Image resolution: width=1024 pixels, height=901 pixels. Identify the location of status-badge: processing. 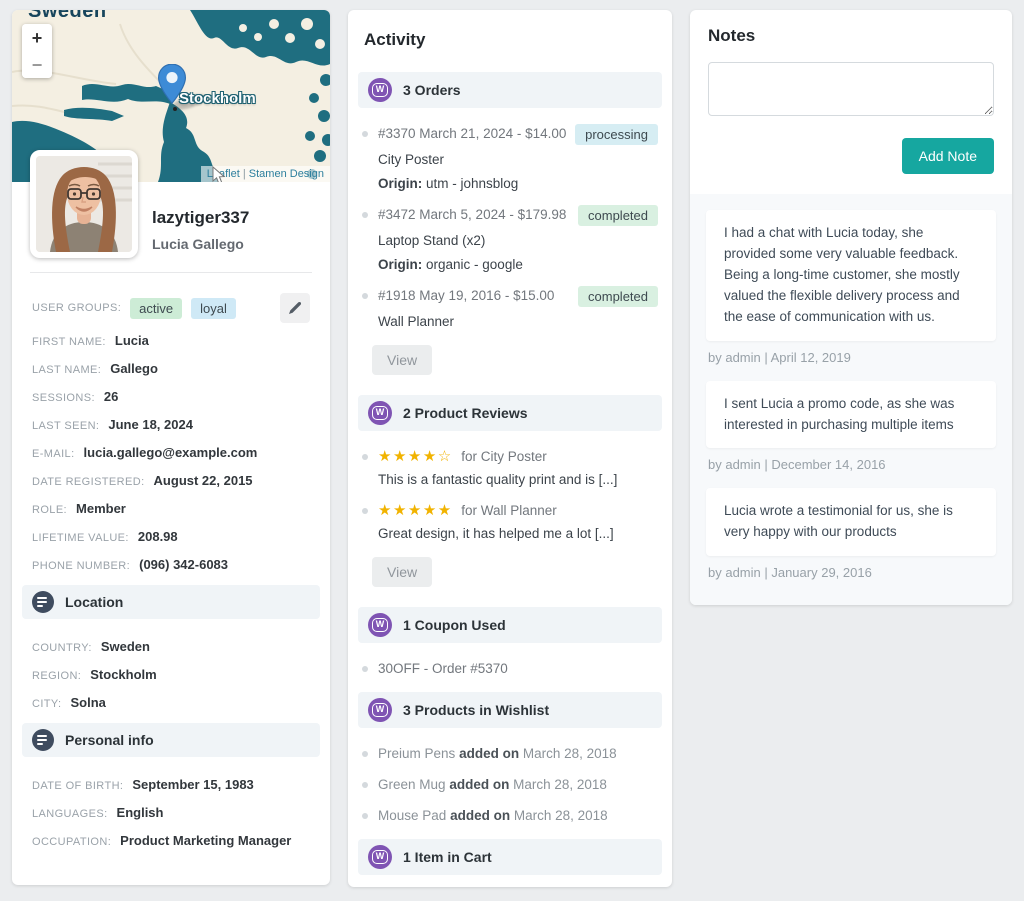
(616, 134).